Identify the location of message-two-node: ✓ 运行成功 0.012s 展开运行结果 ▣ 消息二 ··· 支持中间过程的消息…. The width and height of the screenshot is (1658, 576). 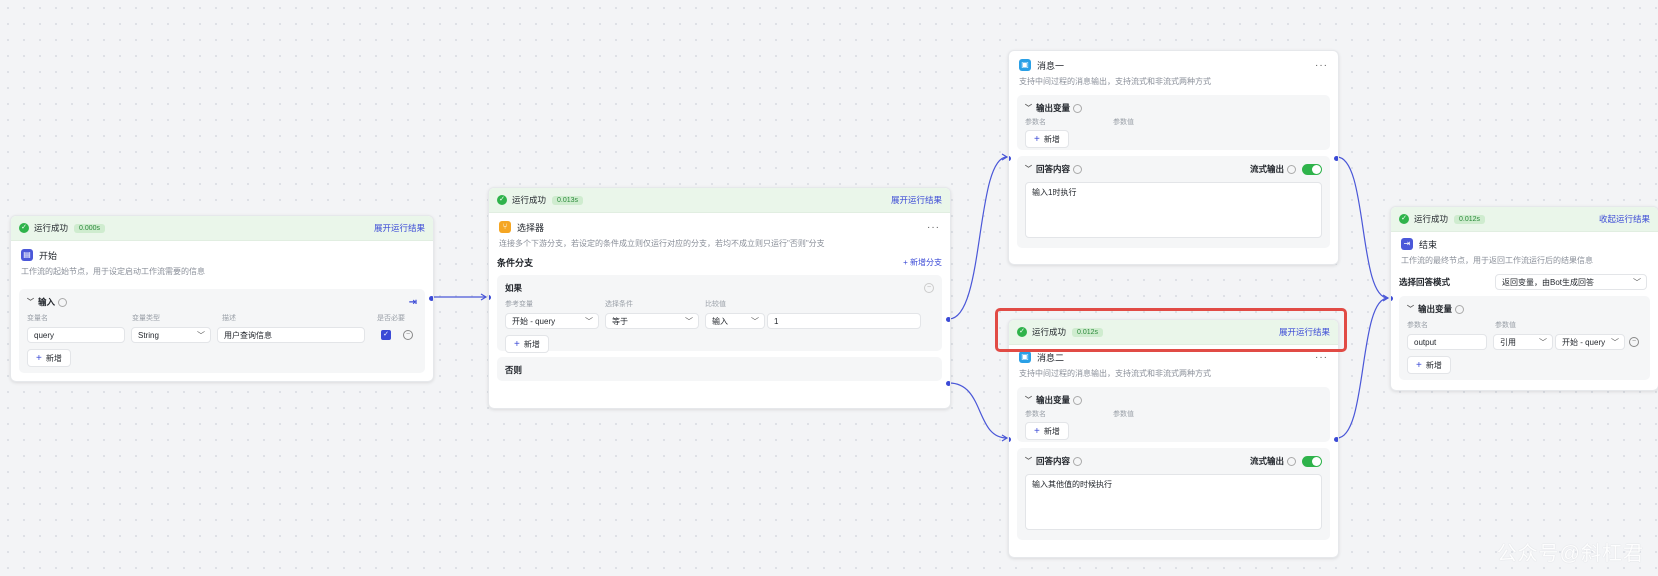
(1173, 438).